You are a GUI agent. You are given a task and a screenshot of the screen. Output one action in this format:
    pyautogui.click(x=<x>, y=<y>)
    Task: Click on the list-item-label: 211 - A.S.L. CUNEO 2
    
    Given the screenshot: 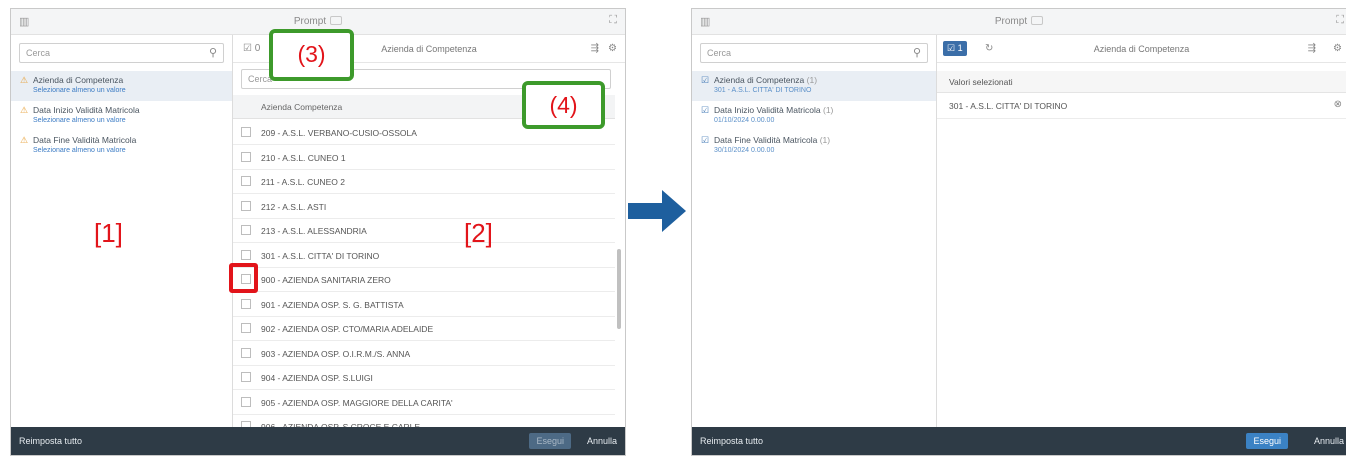 What is the action you would take?
    pyautogui.click(x=303, y=182)
    